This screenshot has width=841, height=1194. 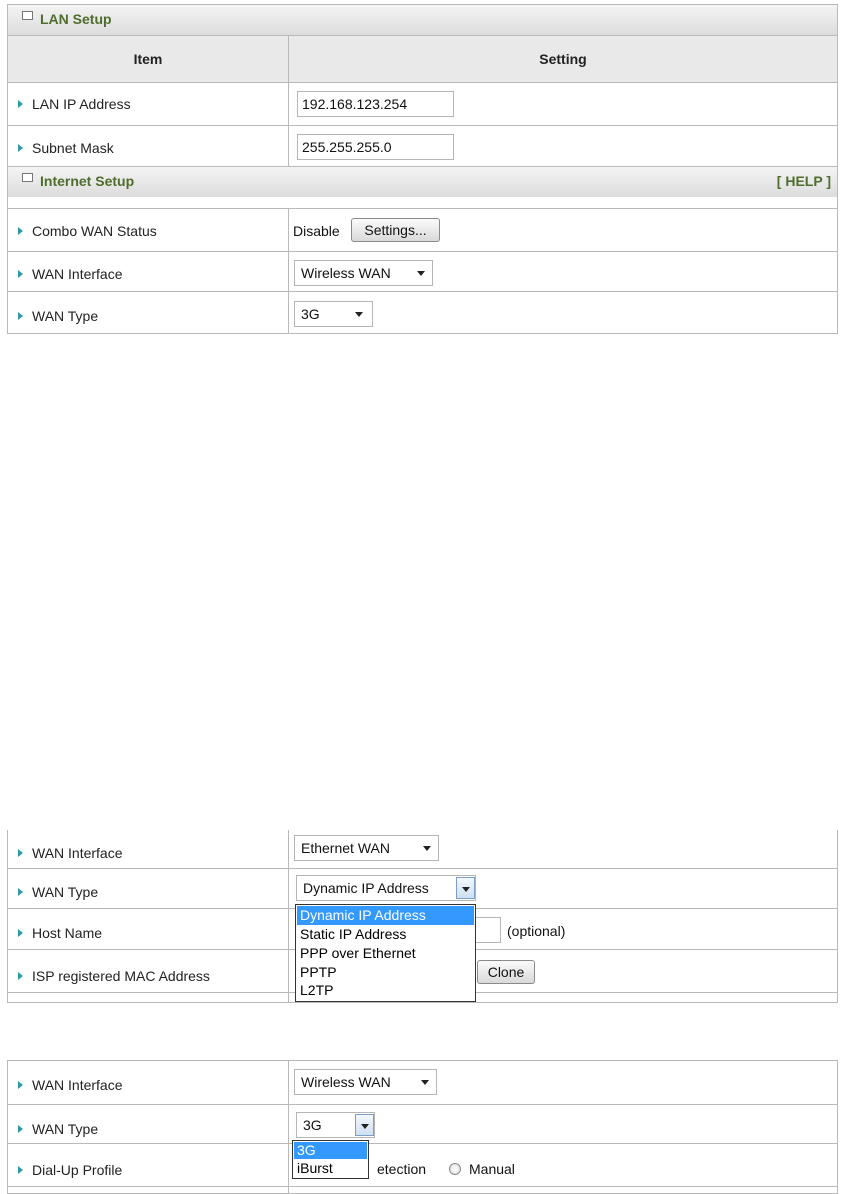 I want to click on lan-ip-input: 192.168.123.254, so click(x=375, y=104).